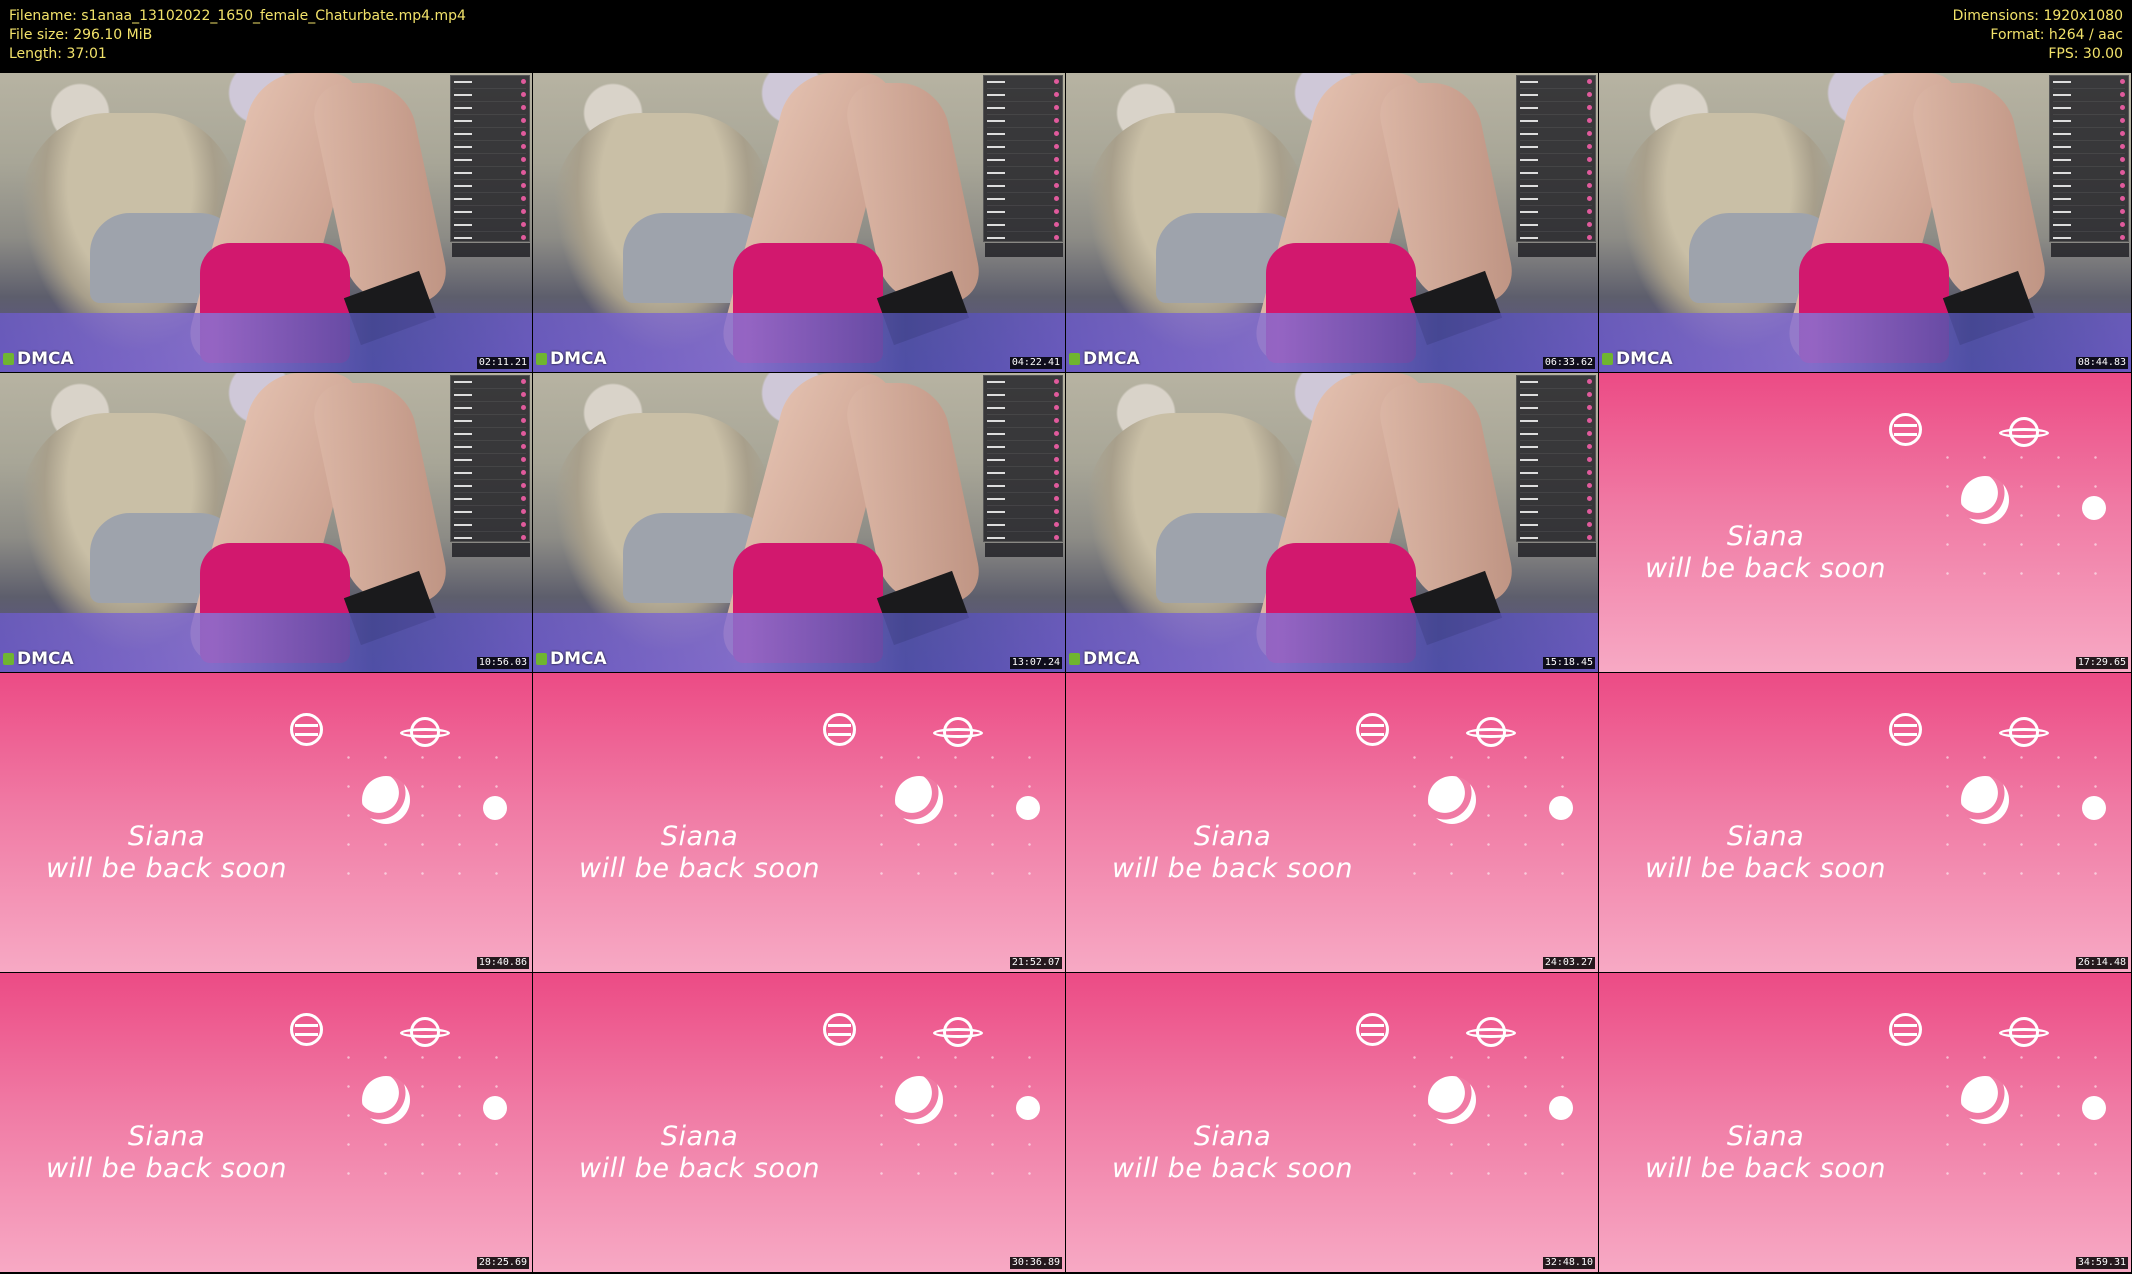 The height and width of the screenshot is (1274, 2132). I want to click on timestamp: 15:18.45, so click(1568, 663).